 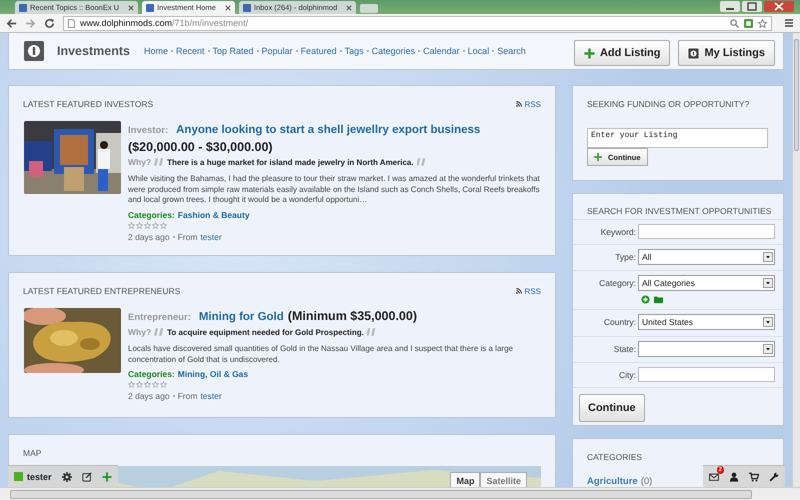 What do you see at coordinates (625, 256) in the screenshot?
I see `field-label: Type:` at bounding box center [625, 256].